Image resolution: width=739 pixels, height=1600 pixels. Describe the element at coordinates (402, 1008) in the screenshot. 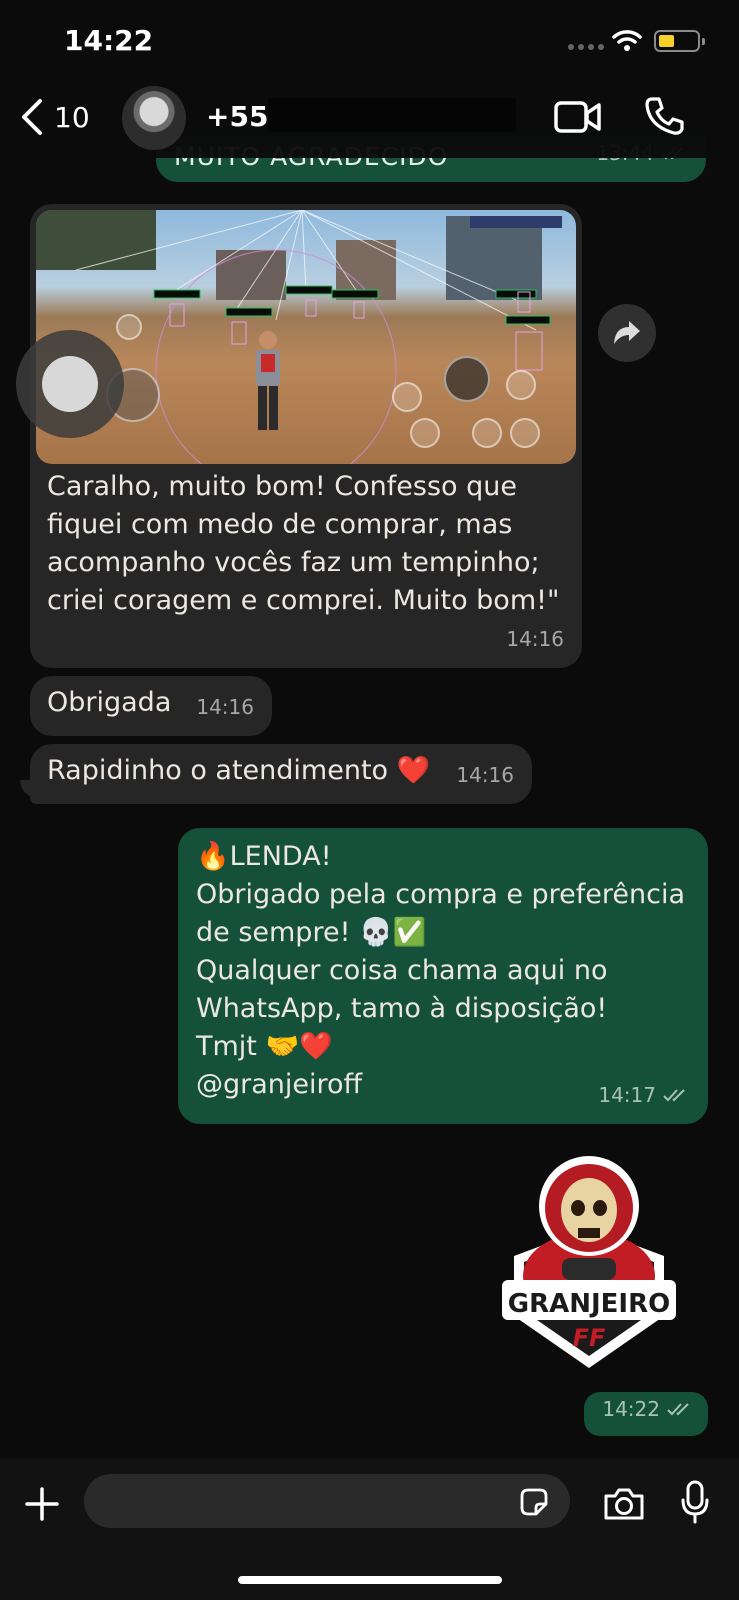

I see `message-line: WhatsApp, tamo à disposição!` at that location.